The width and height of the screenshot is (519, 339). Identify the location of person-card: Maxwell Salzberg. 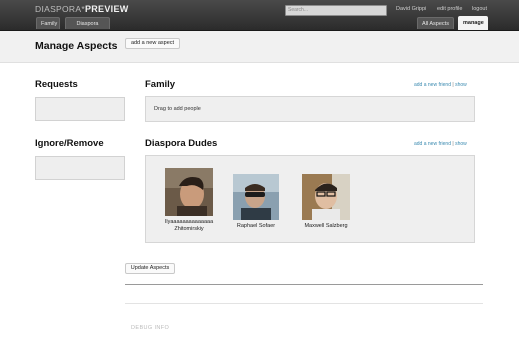
(326, 202).